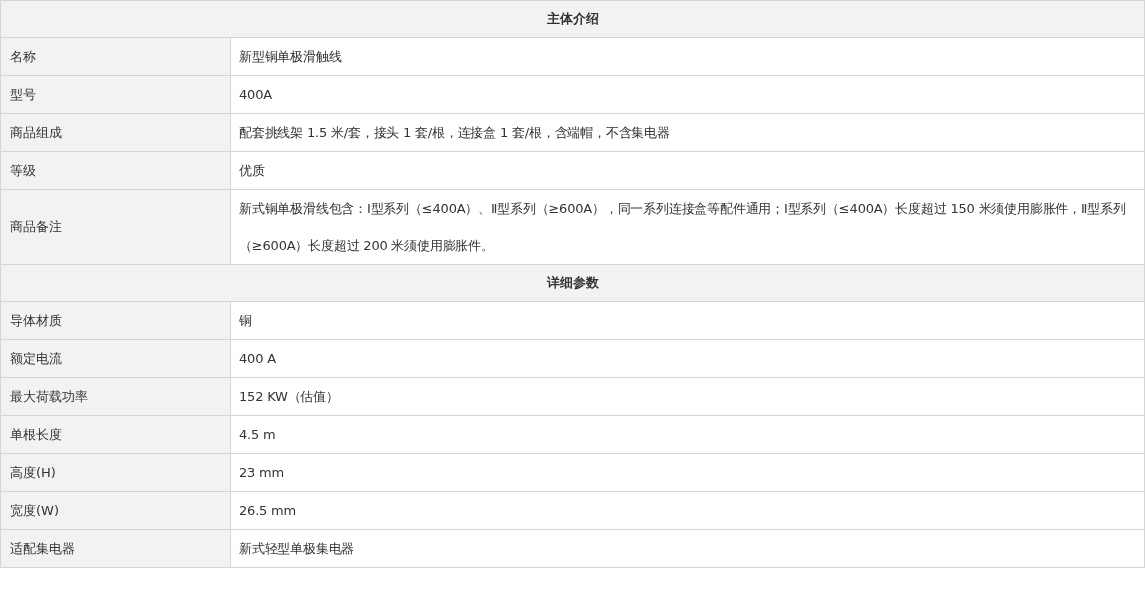 Image resolution: width=1145 pixels, height=605 pixels. Describe the element at coordinates (115, 396) in the screenshot. I see `row-label: 最大荷载功率` at that location.